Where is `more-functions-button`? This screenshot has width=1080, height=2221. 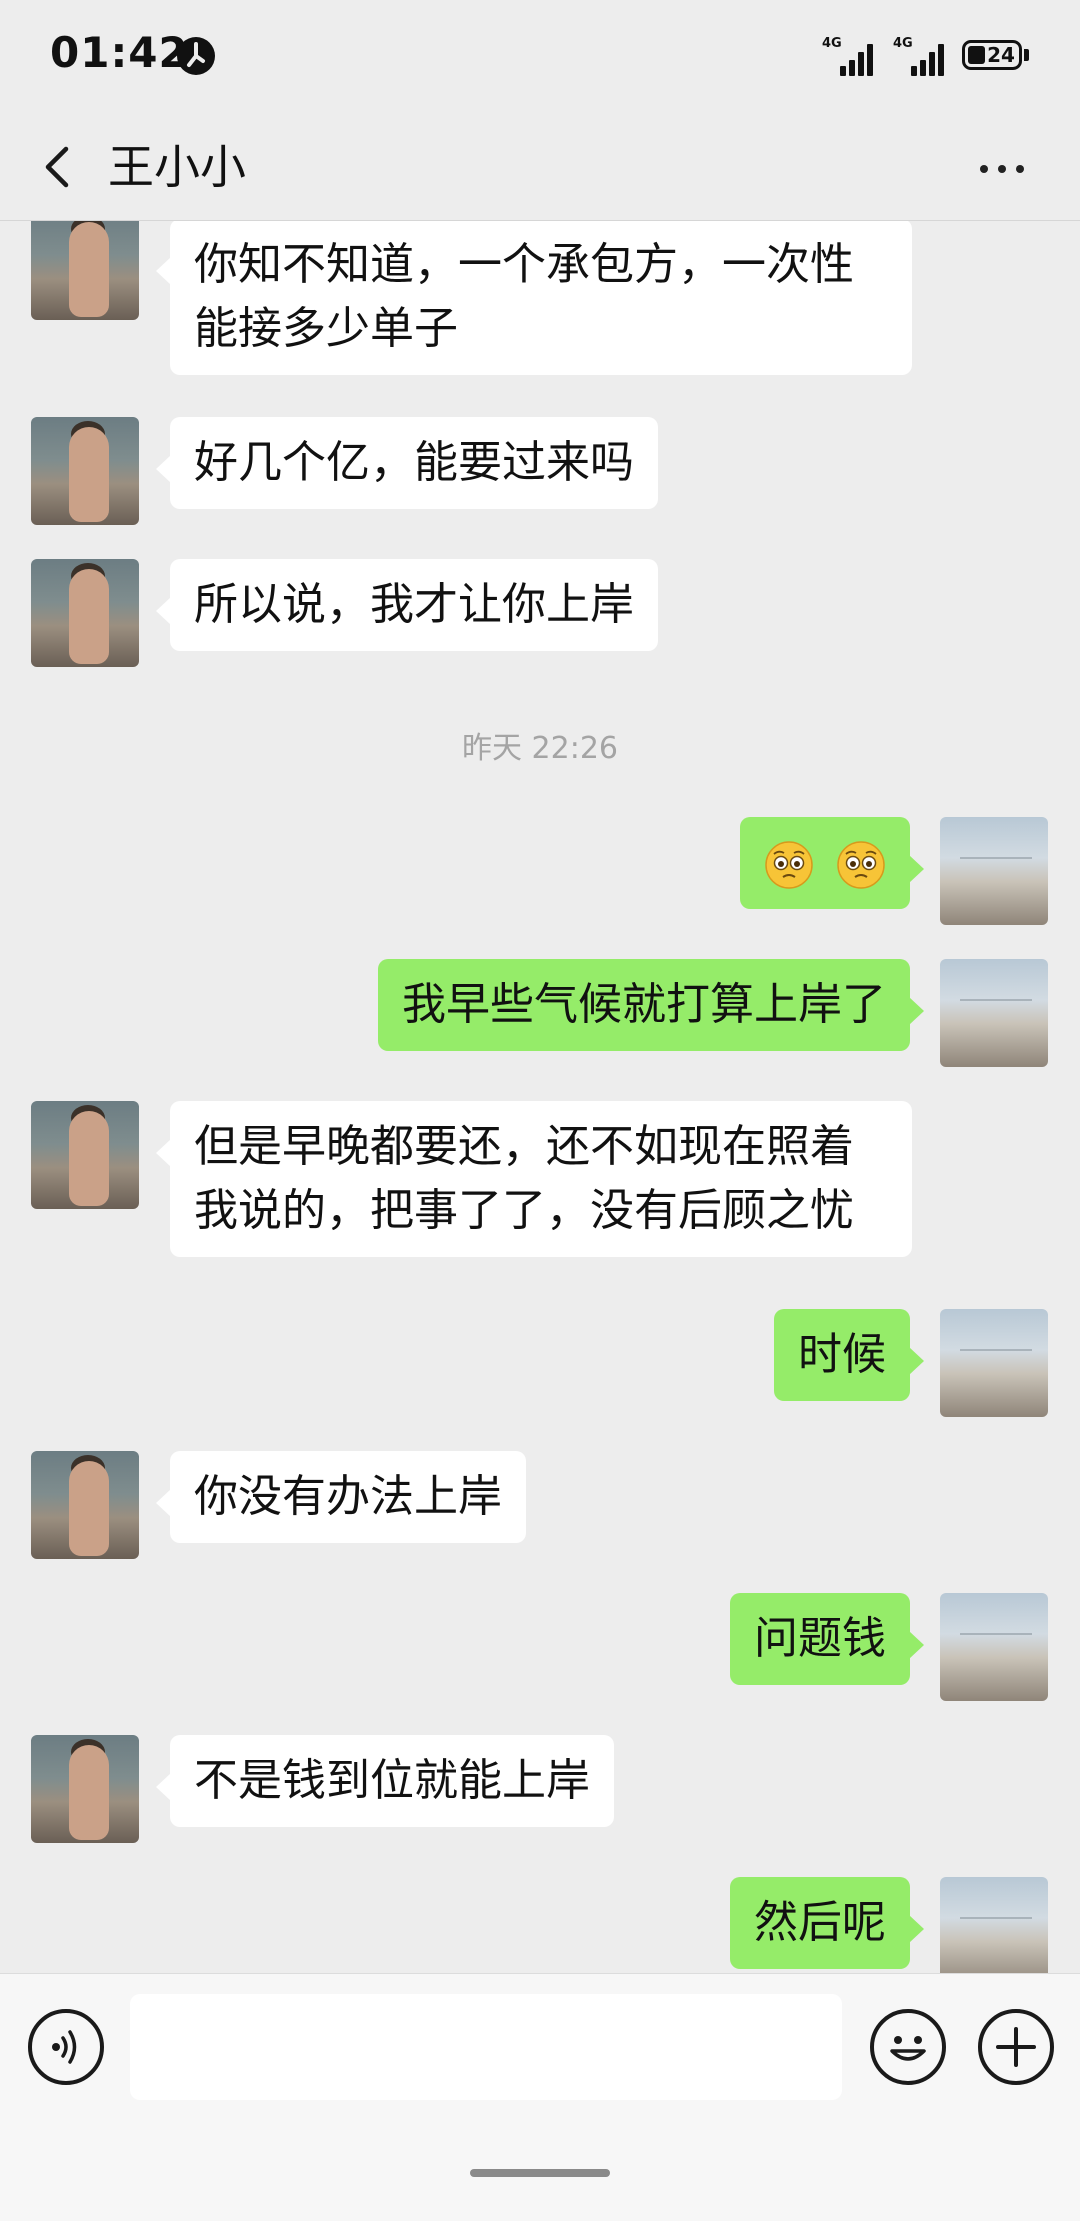 more-functions-button is located at coordinates (1016, 2047).